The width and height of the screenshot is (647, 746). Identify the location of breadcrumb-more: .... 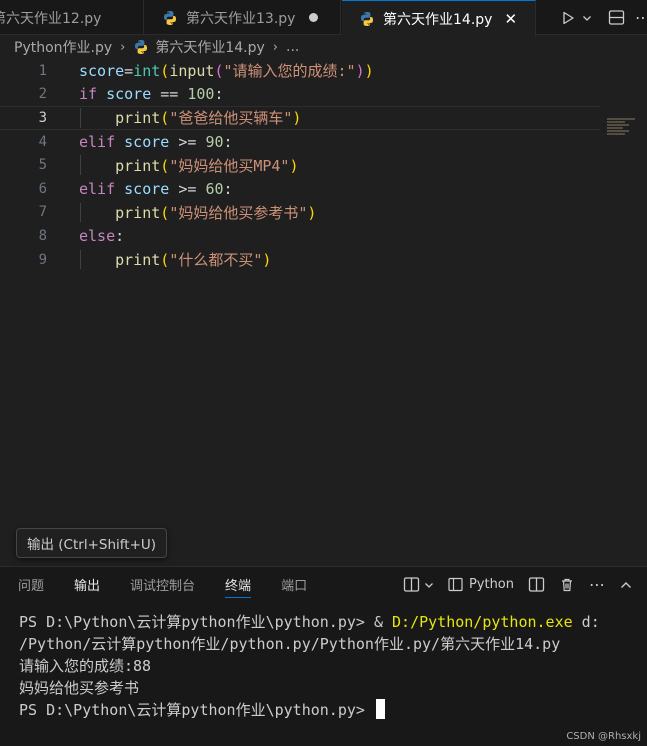
(292, 47).